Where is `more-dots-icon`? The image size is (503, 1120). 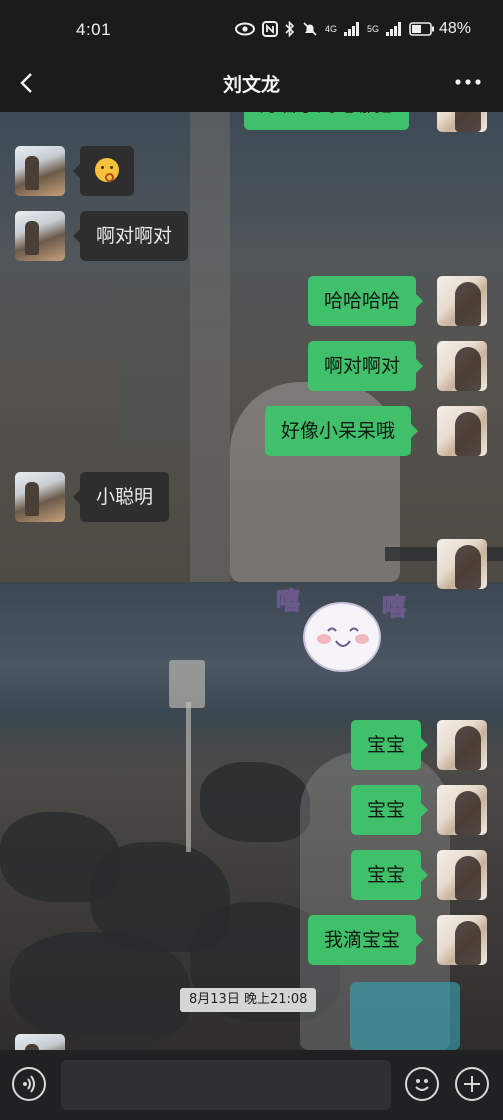
more-dots-icon is located at coordinates (468, 82).